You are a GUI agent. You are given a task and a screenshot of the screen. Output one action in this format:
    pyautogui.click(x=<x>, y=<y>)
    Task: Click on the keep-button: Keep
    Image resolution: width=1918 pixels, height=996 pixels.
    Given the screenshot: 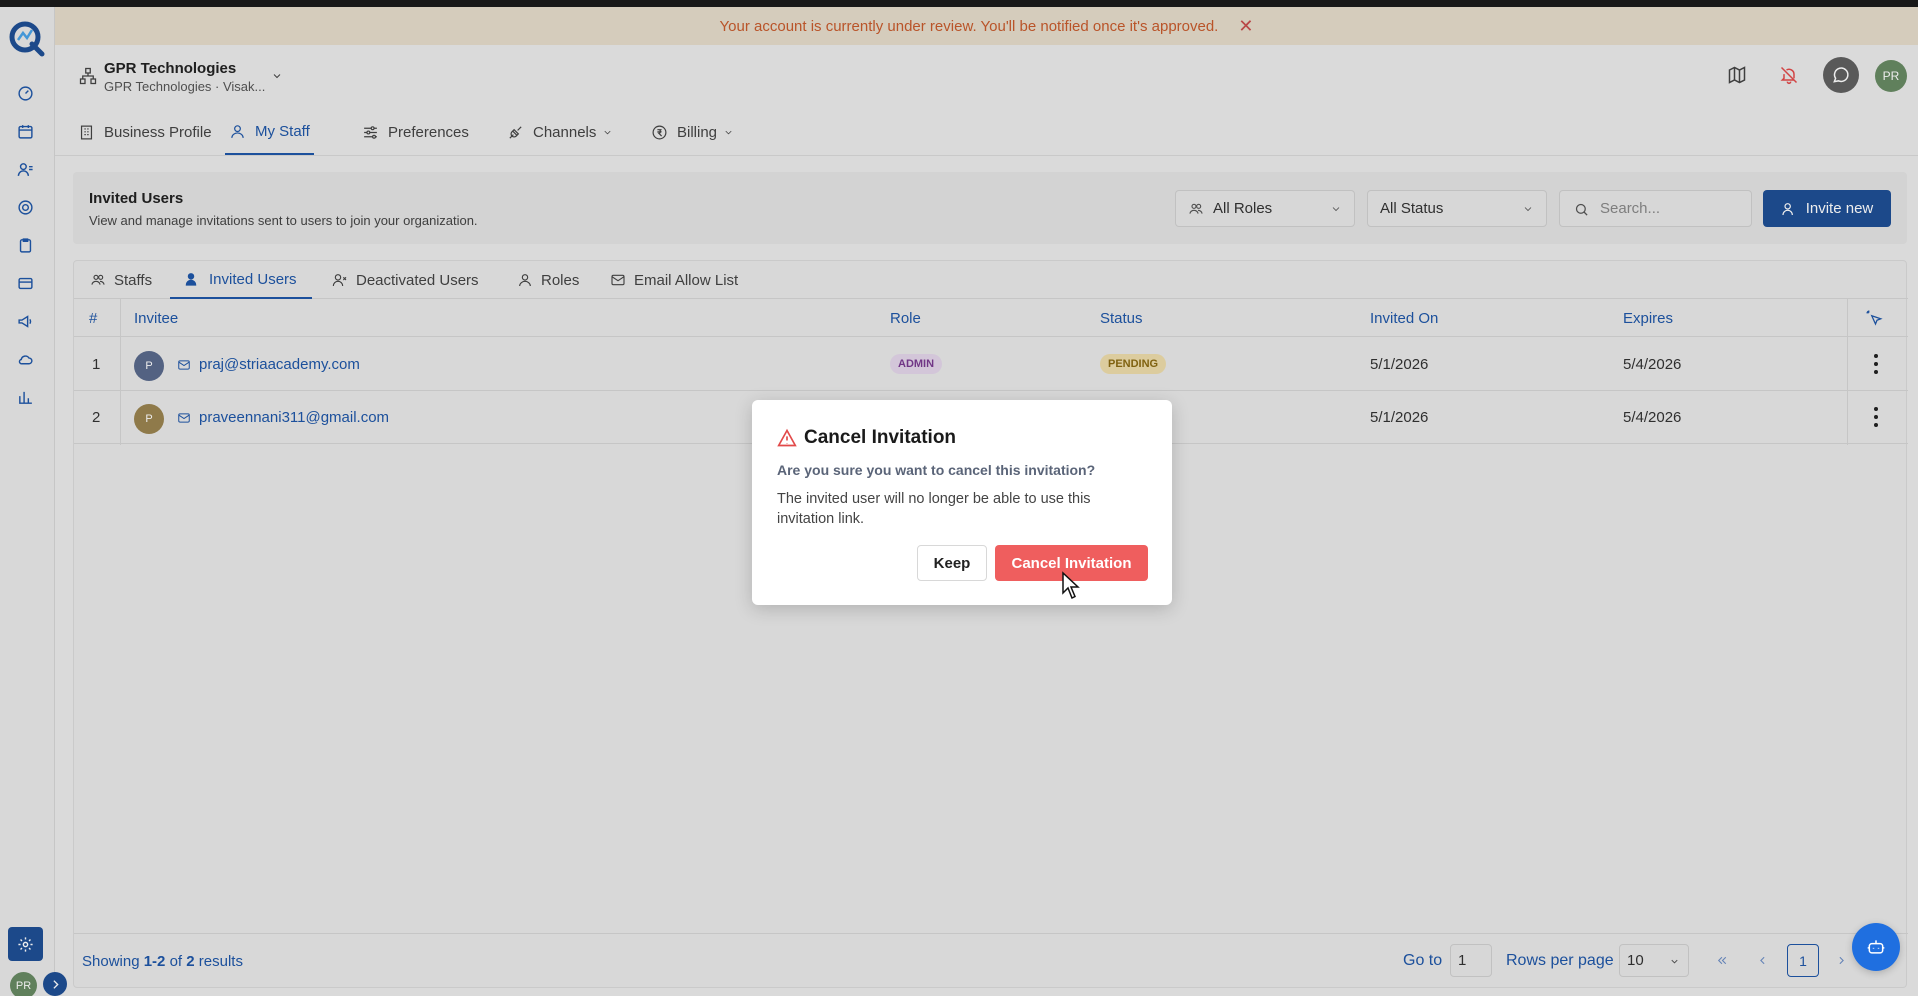 What is the action you would take?
    pyautogui.click(x=952, y=563)
    